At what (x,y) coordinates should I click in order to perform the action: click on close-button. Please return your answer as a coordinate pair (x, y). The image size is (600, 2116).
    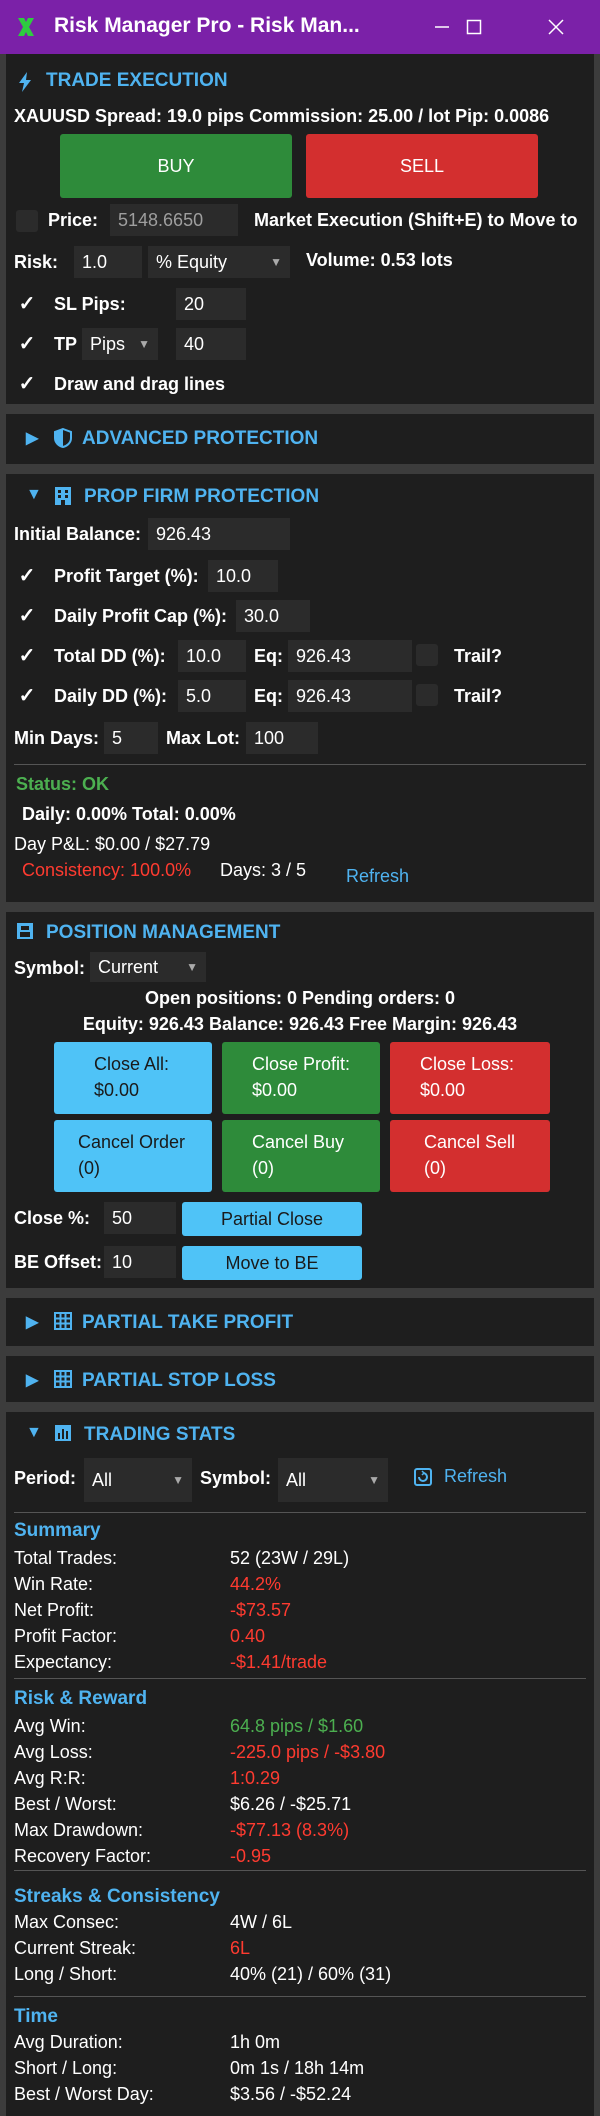
    Looking at the image, I should click on (556, 27).